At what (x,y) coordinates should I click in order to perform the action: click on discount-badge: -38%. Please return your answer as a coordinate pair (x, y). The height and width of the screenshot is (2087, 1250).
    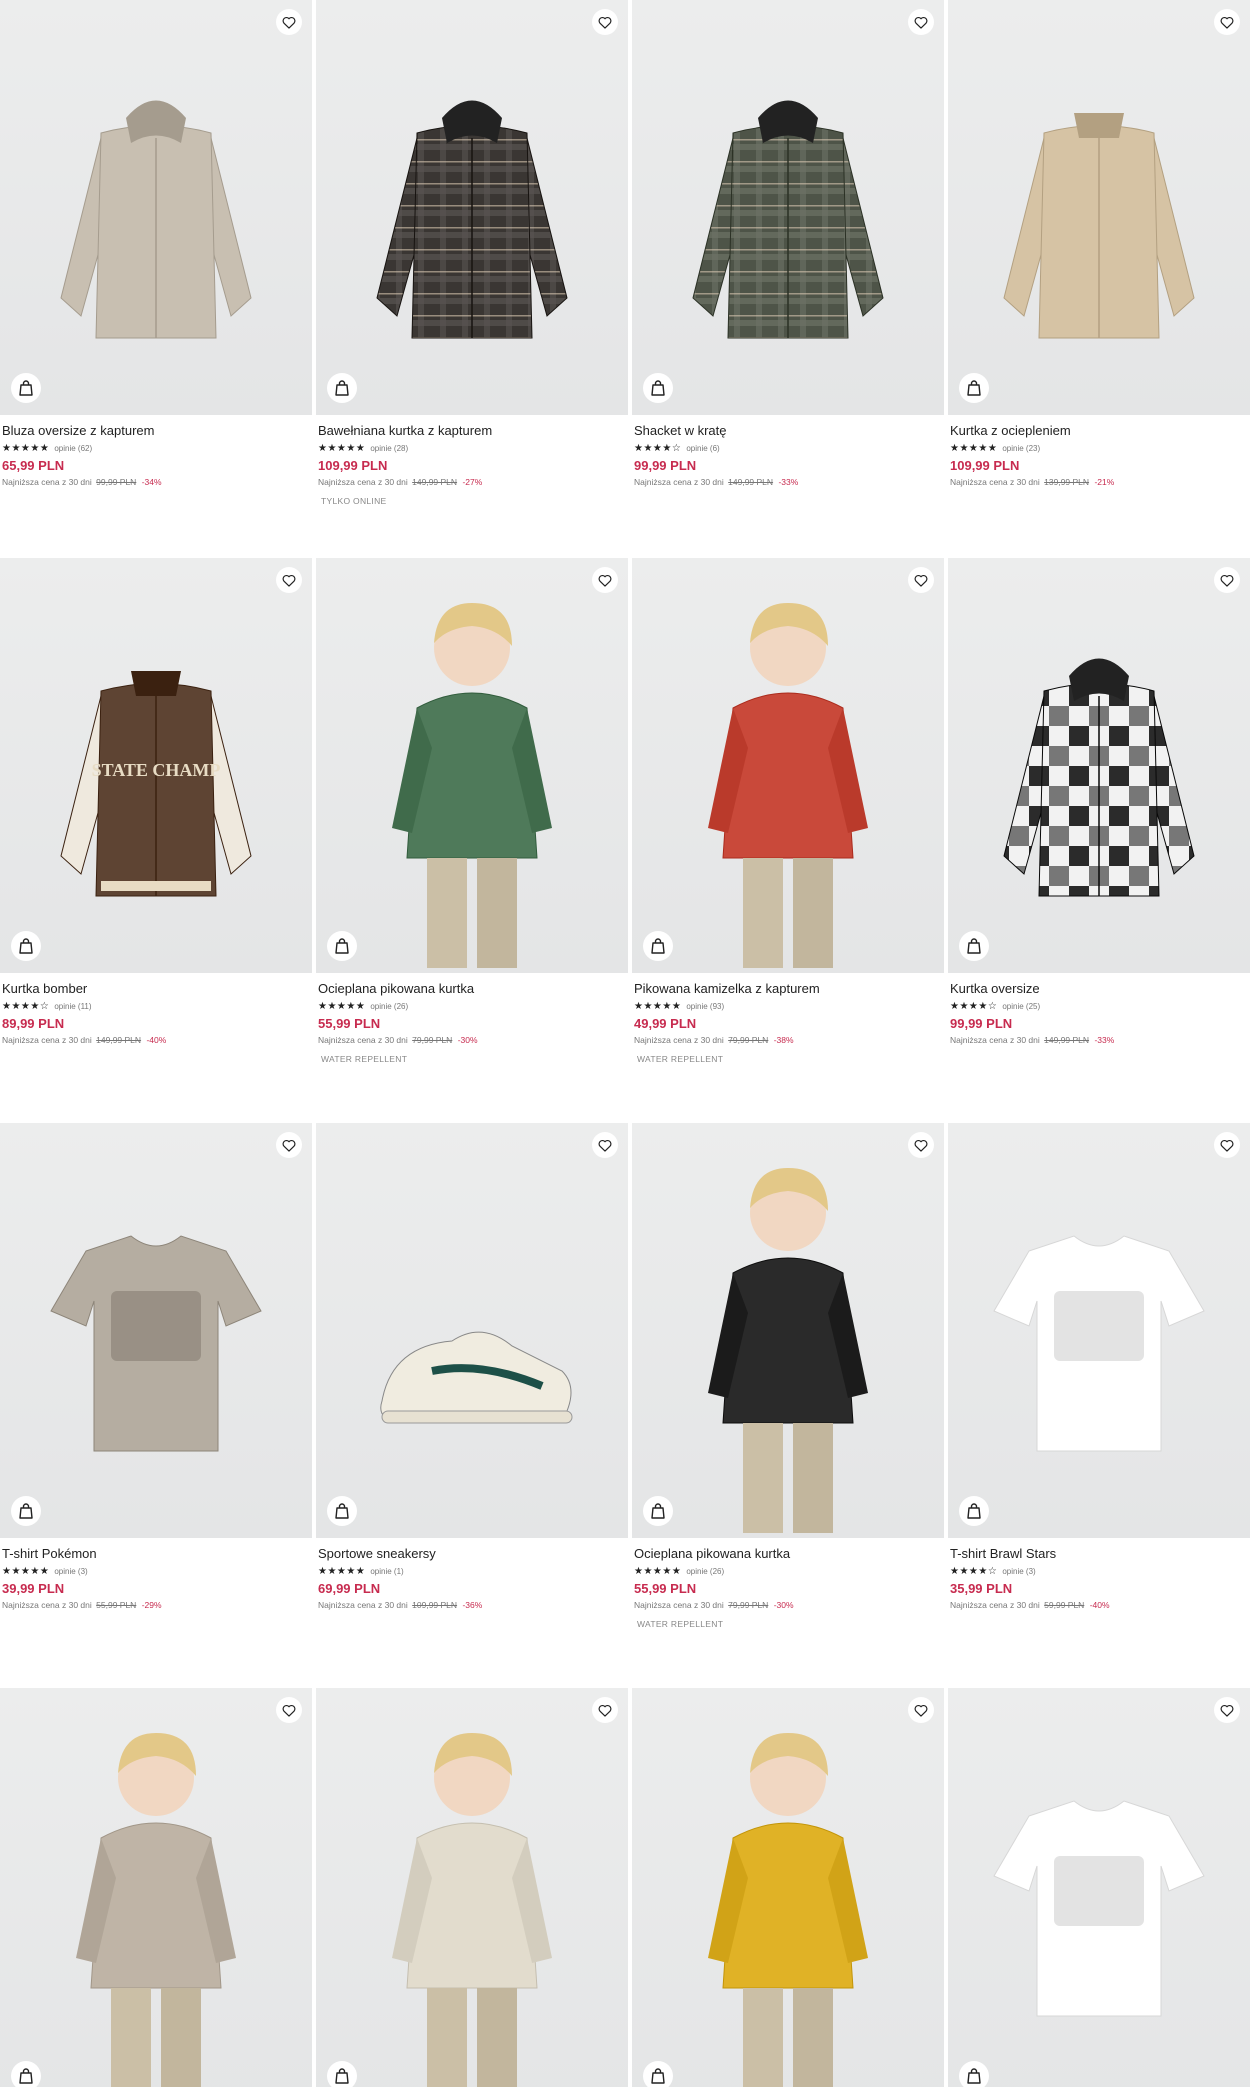
    Looking at the image, I should click on (783, 1040).